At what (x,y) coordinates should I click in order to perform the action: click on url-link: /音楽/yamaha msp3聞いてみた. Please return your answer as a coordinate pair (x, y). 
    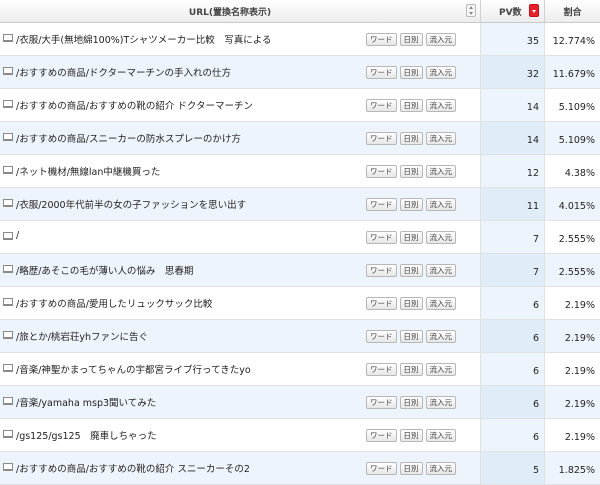
    Looking at the image, I should click on (86, 402).